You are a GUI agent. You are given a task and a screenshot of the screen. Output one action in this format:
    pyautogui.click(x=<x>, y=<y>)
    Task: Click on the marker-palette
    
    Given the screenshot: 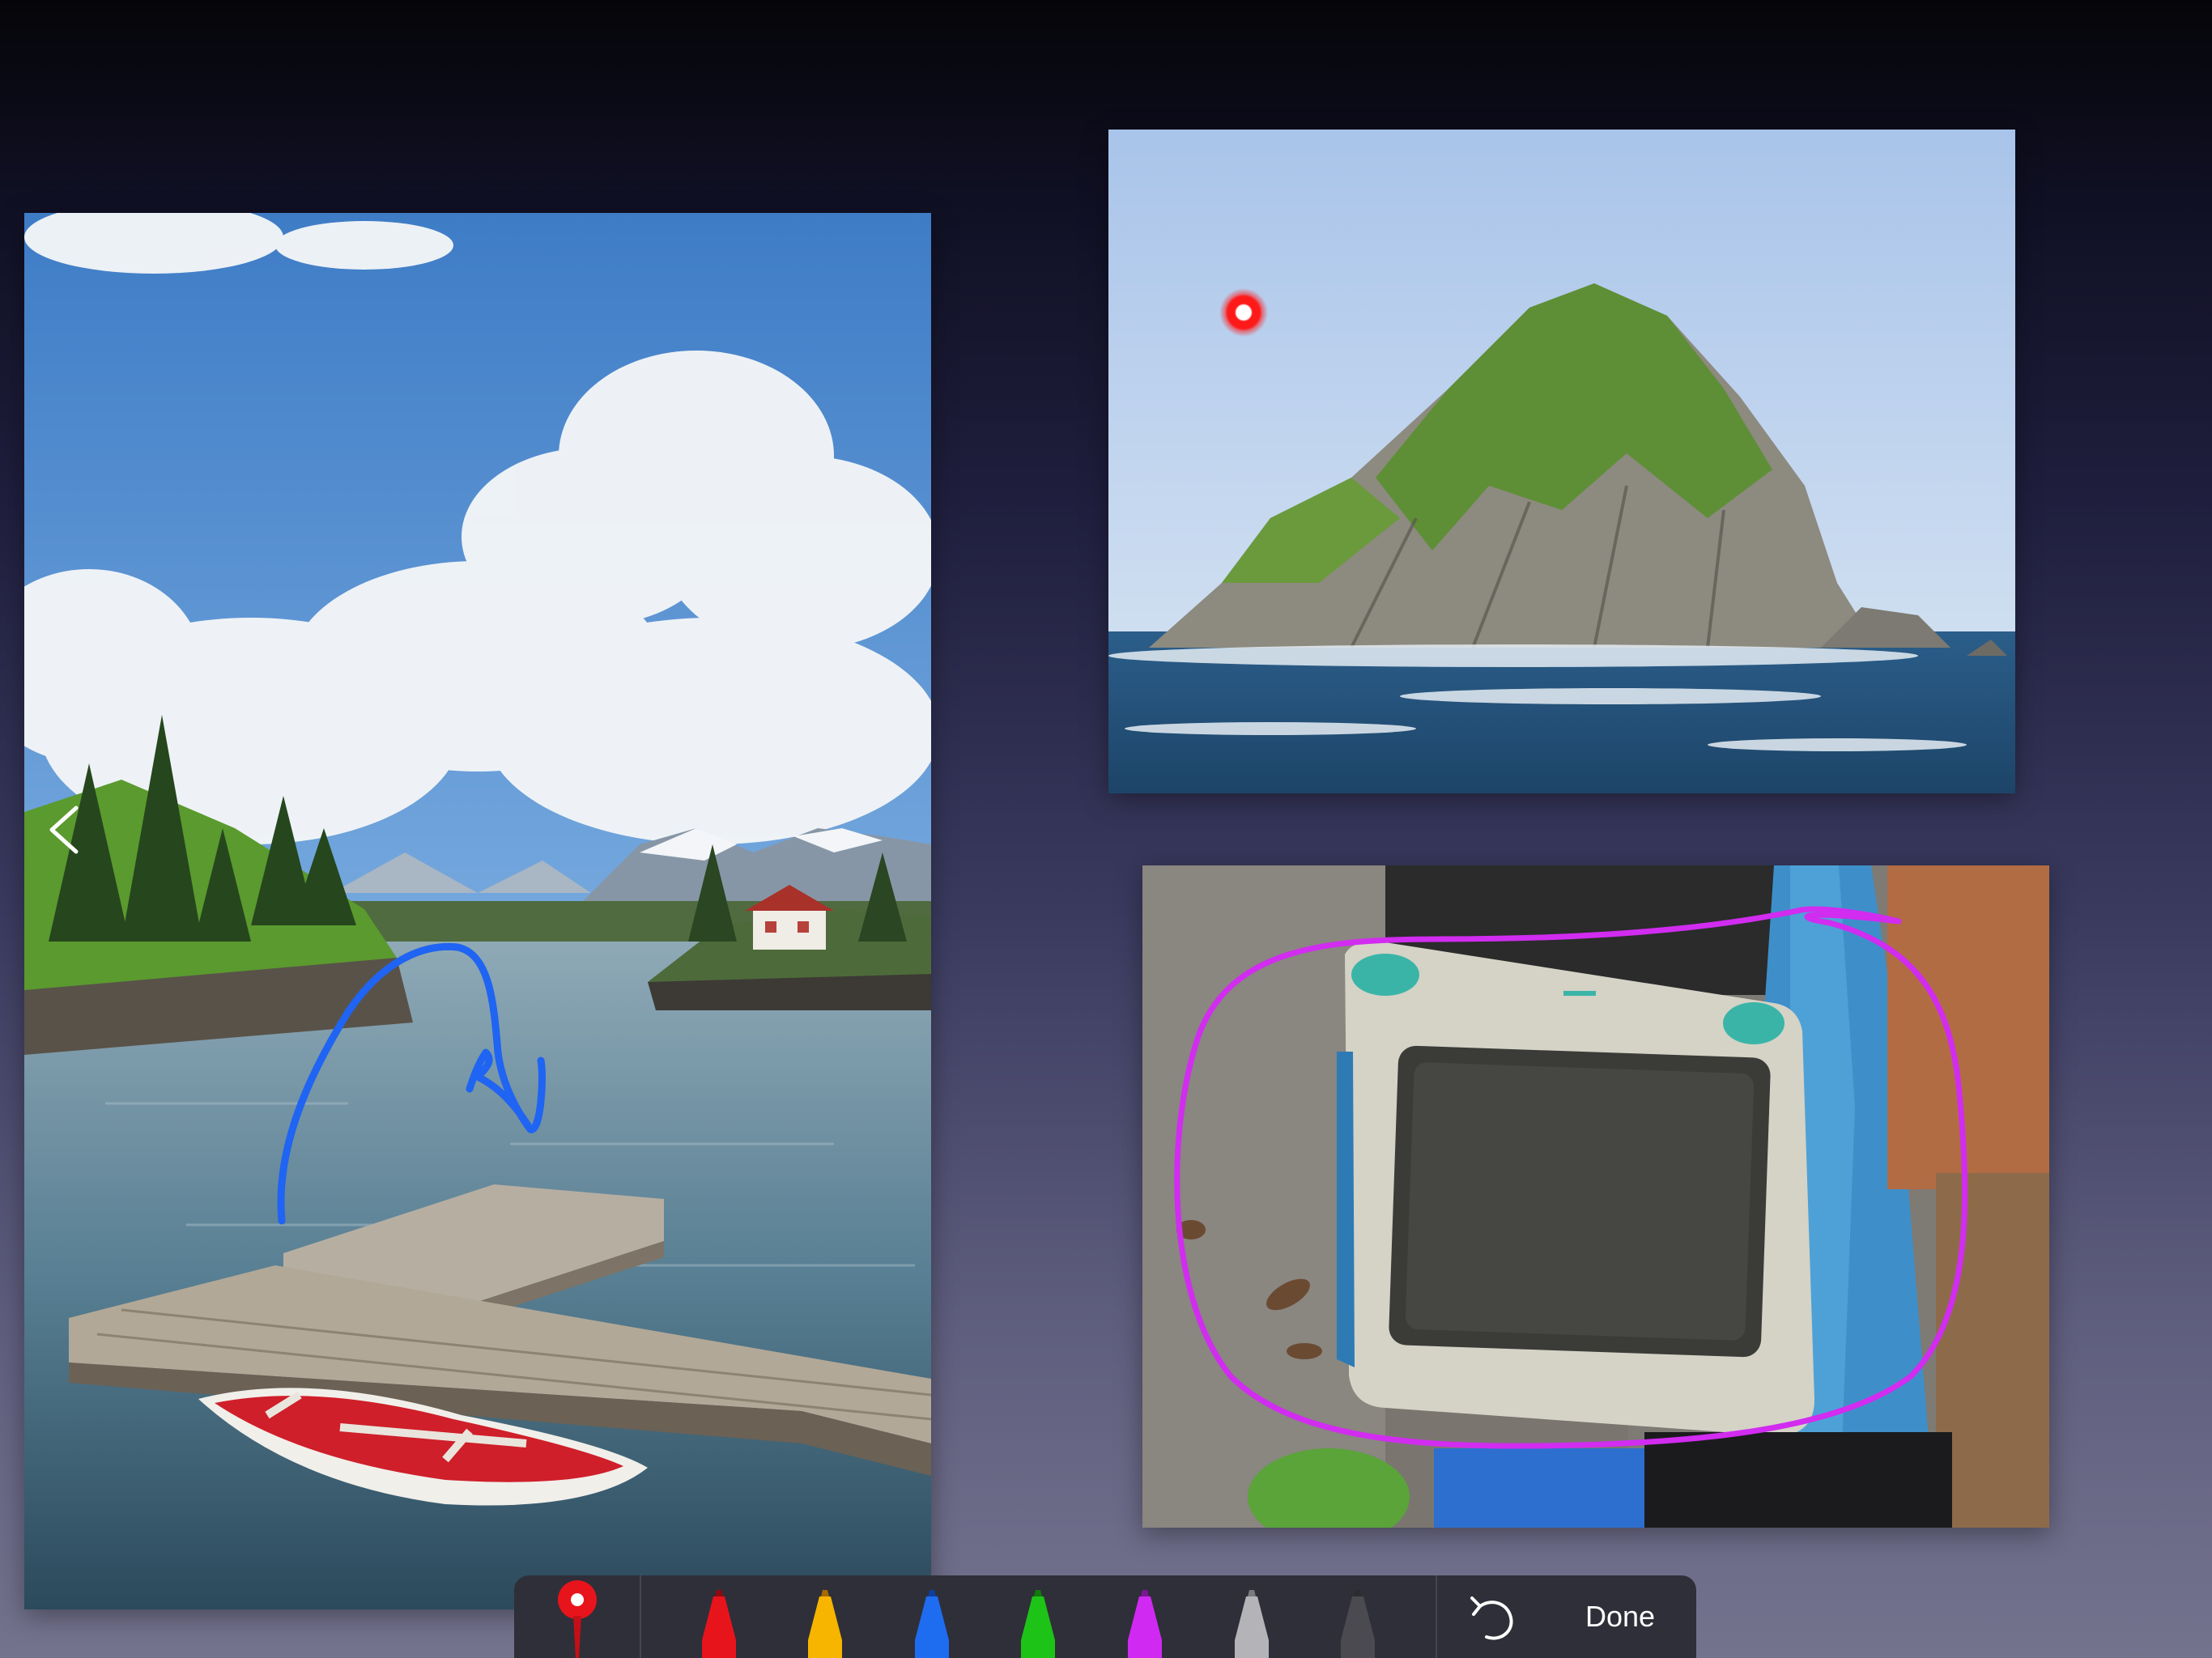 What is the action you would take?
    pyautogui.click(x=1038, y=1616)
    